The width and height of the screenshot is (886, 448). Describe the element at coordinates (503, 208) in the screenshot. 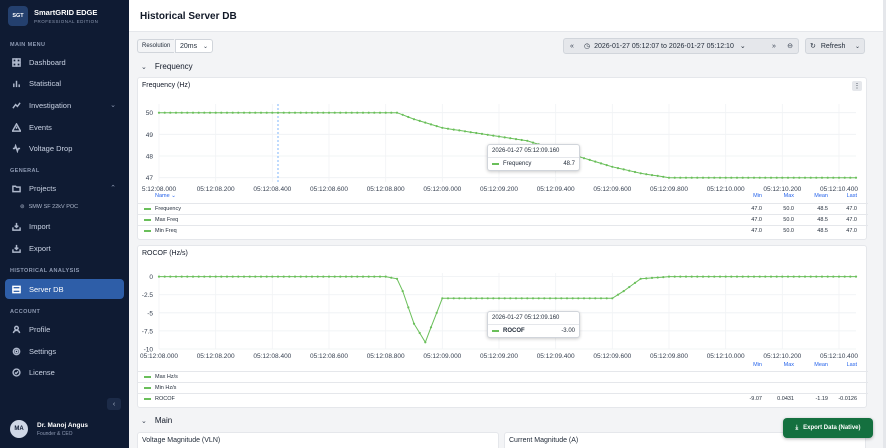

I see `legend-row: Frequency 47.0 50.0 48.5 47.0` at that location.